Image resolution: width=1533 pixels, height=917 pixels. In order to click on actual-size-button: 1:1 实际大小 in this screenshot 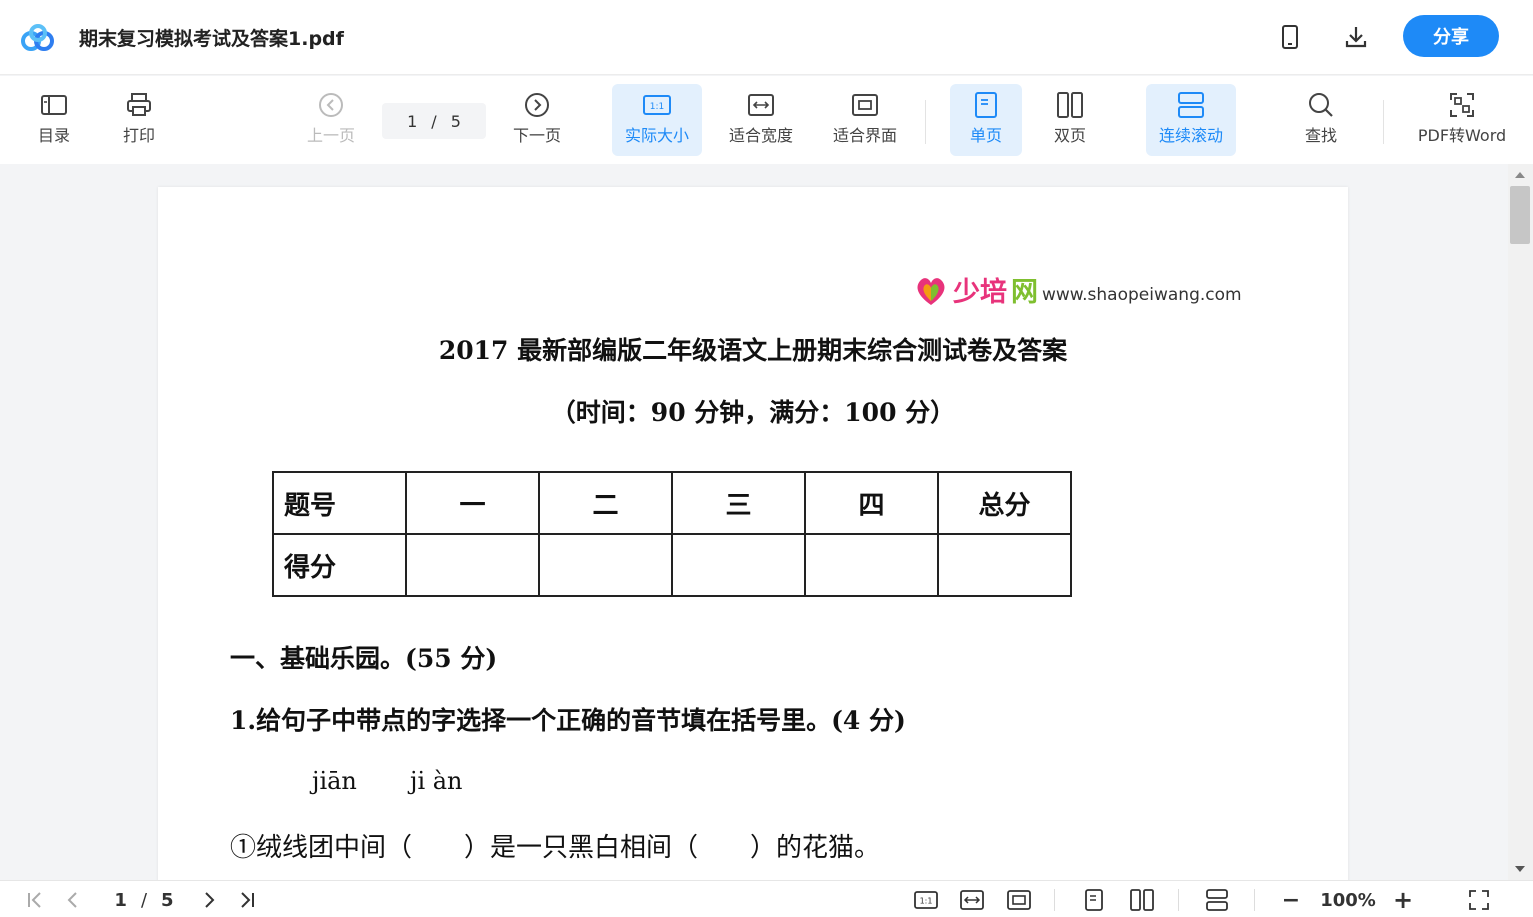, I will do `click(657, 120)`.